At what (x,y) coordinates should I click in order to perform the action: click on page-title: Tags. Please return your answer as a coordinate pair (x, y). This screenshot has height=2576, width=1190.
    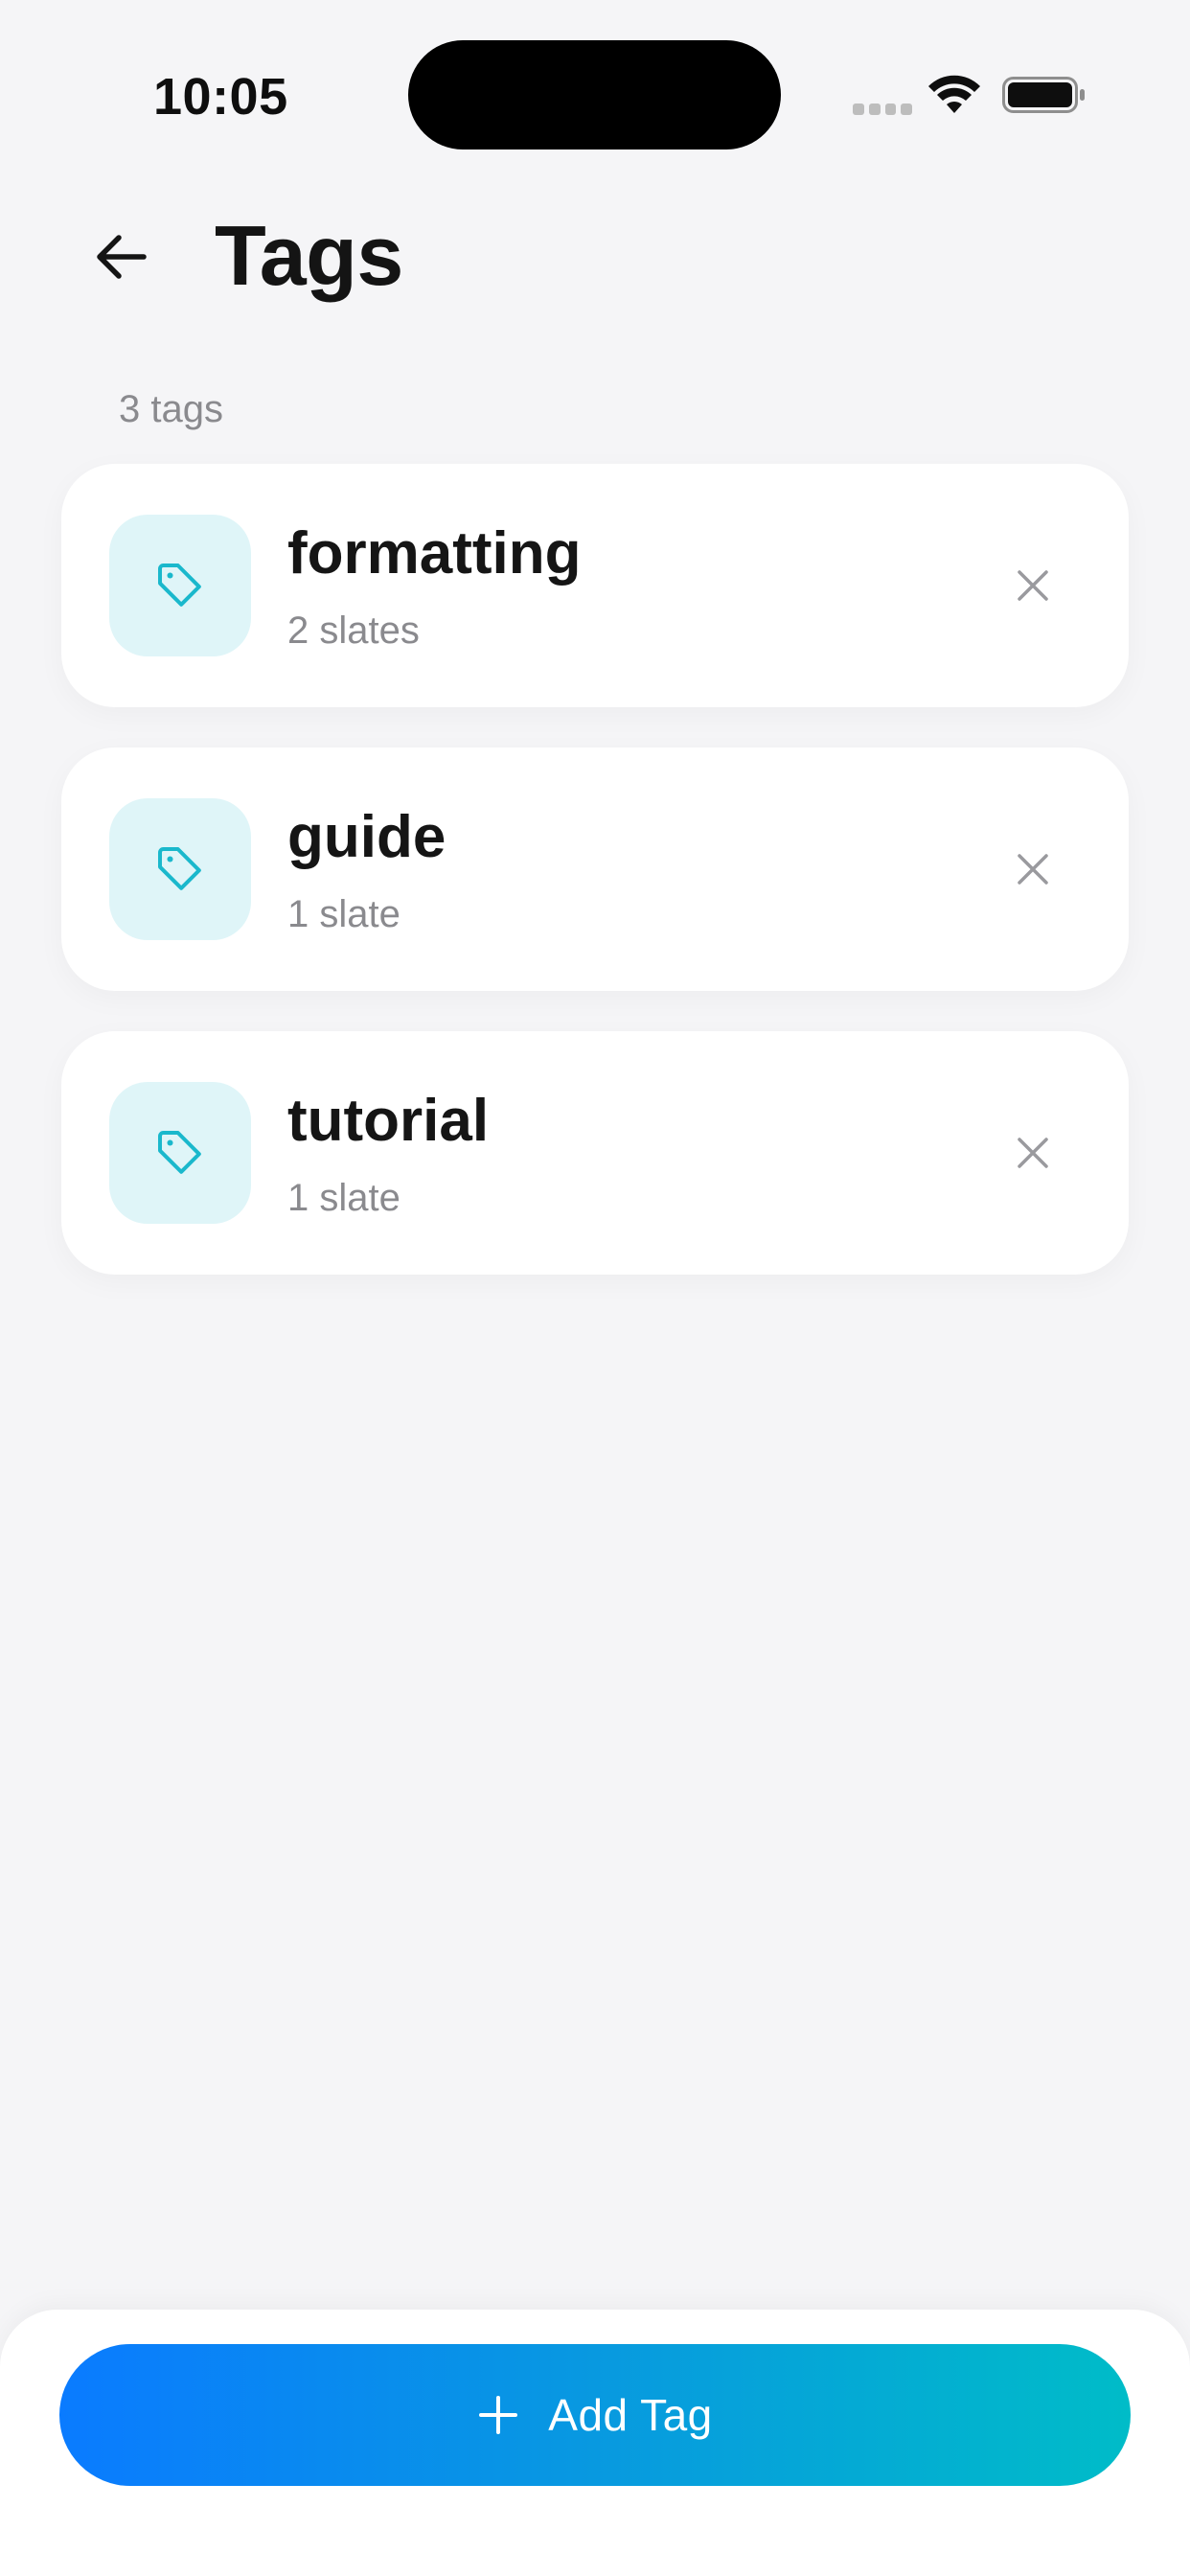
    Looking at the image, I should click on (309, 255).